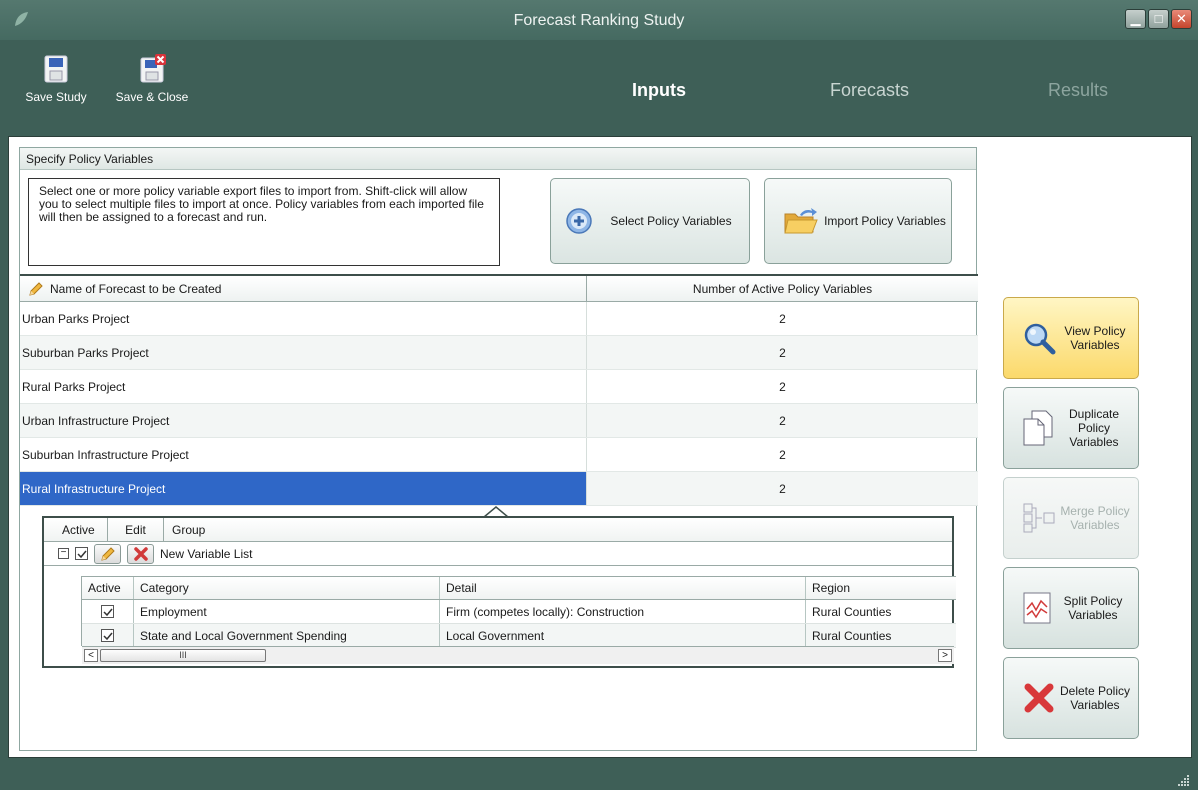 The height and width of the screenshot is (790, 1198). I want to click on forecast-name-cell: Rural Infrastructure Project, so click(303, 488).